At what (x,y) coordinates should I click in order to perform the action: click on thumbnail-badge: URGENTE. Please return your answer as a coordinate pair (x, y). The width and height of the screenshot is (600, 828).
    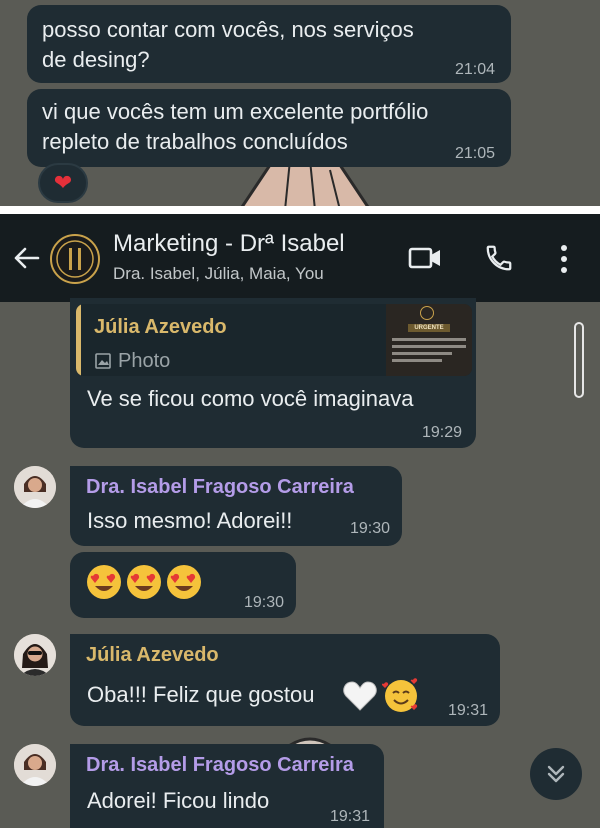
    Looking at the image, I should click on (429, 328).